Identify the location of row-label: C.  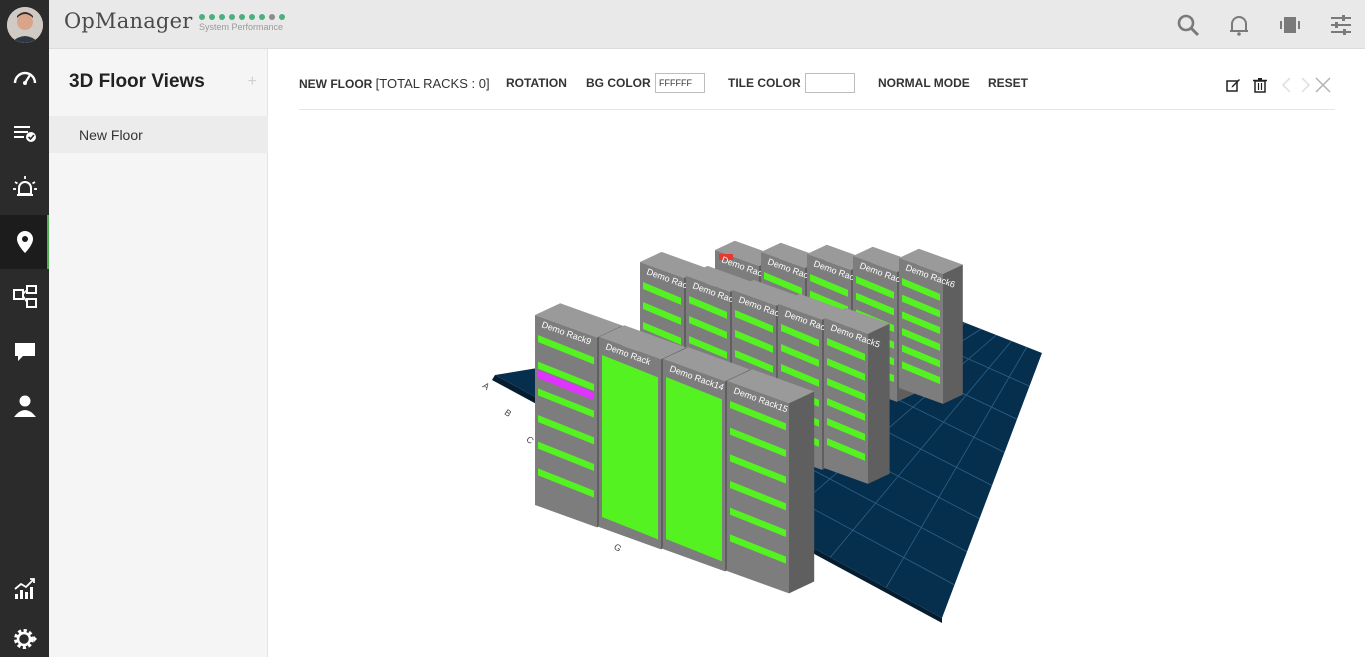
(529, 440).